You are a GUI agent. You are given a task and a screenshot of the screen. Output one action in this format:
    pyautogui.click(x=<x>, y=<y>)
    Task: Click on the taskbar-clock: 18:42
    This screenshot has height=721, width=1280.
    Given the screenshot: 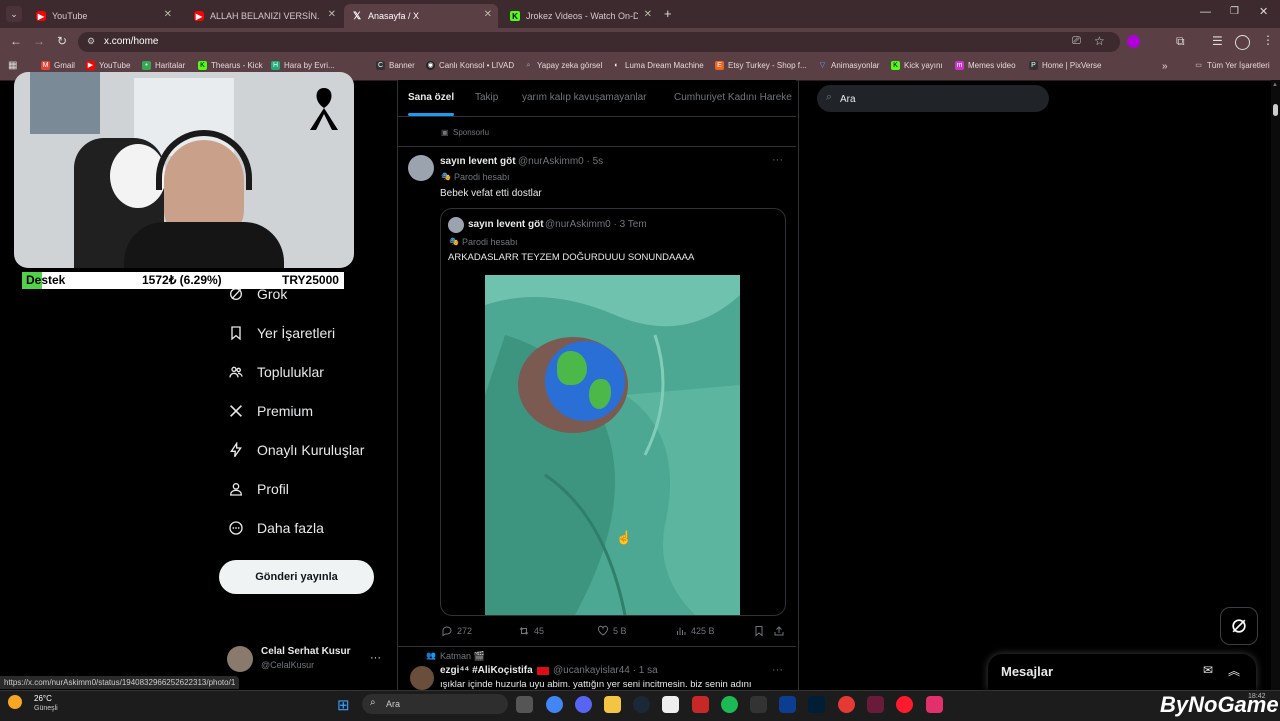 What is the action you would take?
    pyautogui.click(x=1257, y=696)
    